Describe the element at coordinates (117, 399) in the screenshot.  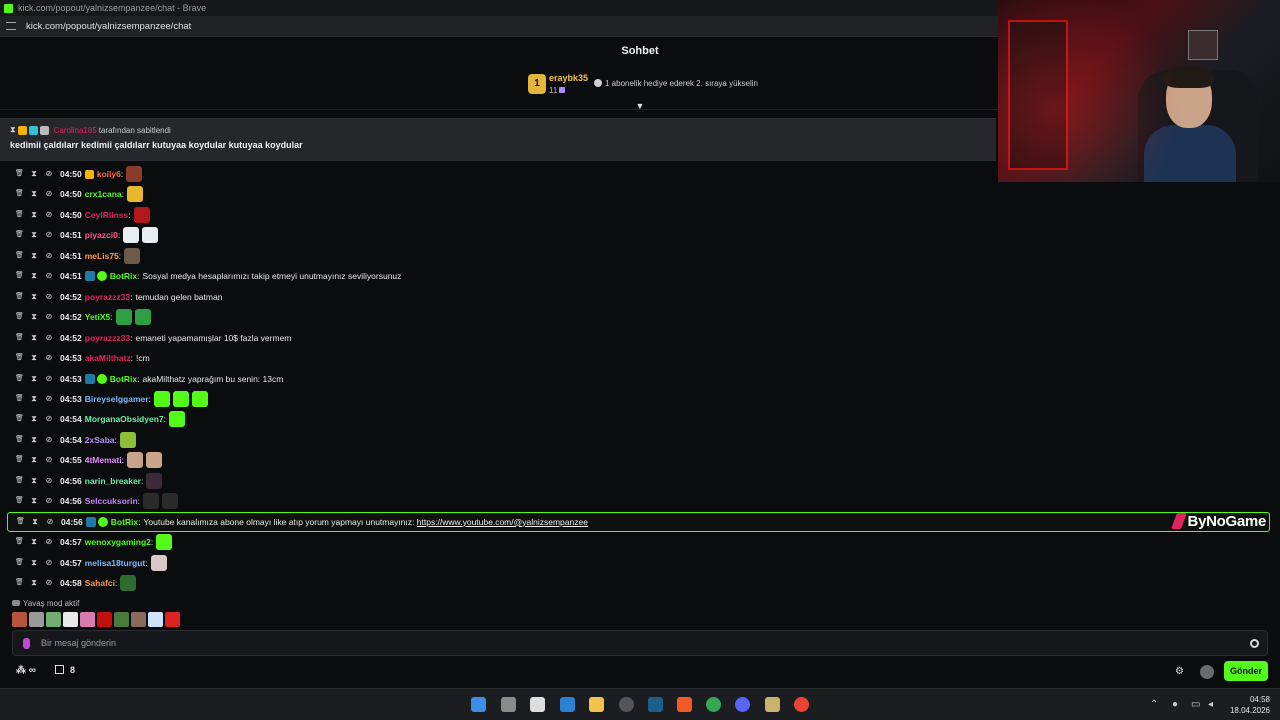
I see `message-username: Bireyselggamer` at that location.